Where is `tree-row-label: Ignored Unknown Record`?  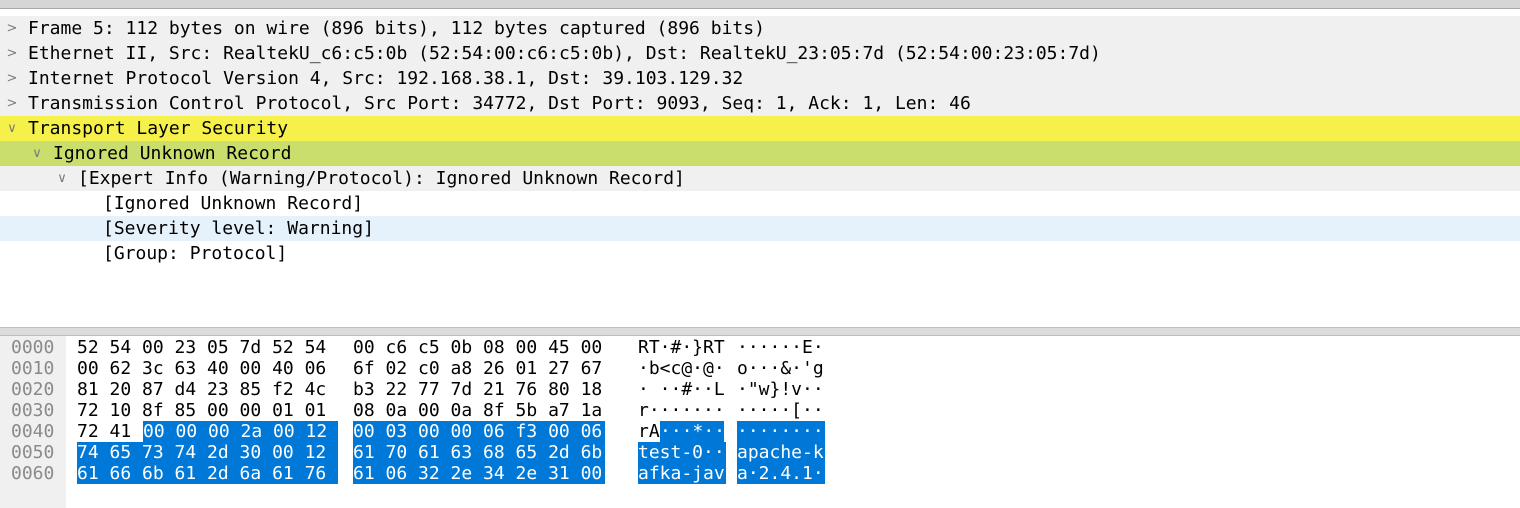
tree-row-label: Ignored Unknown Record is located at coordinates (172, 153).